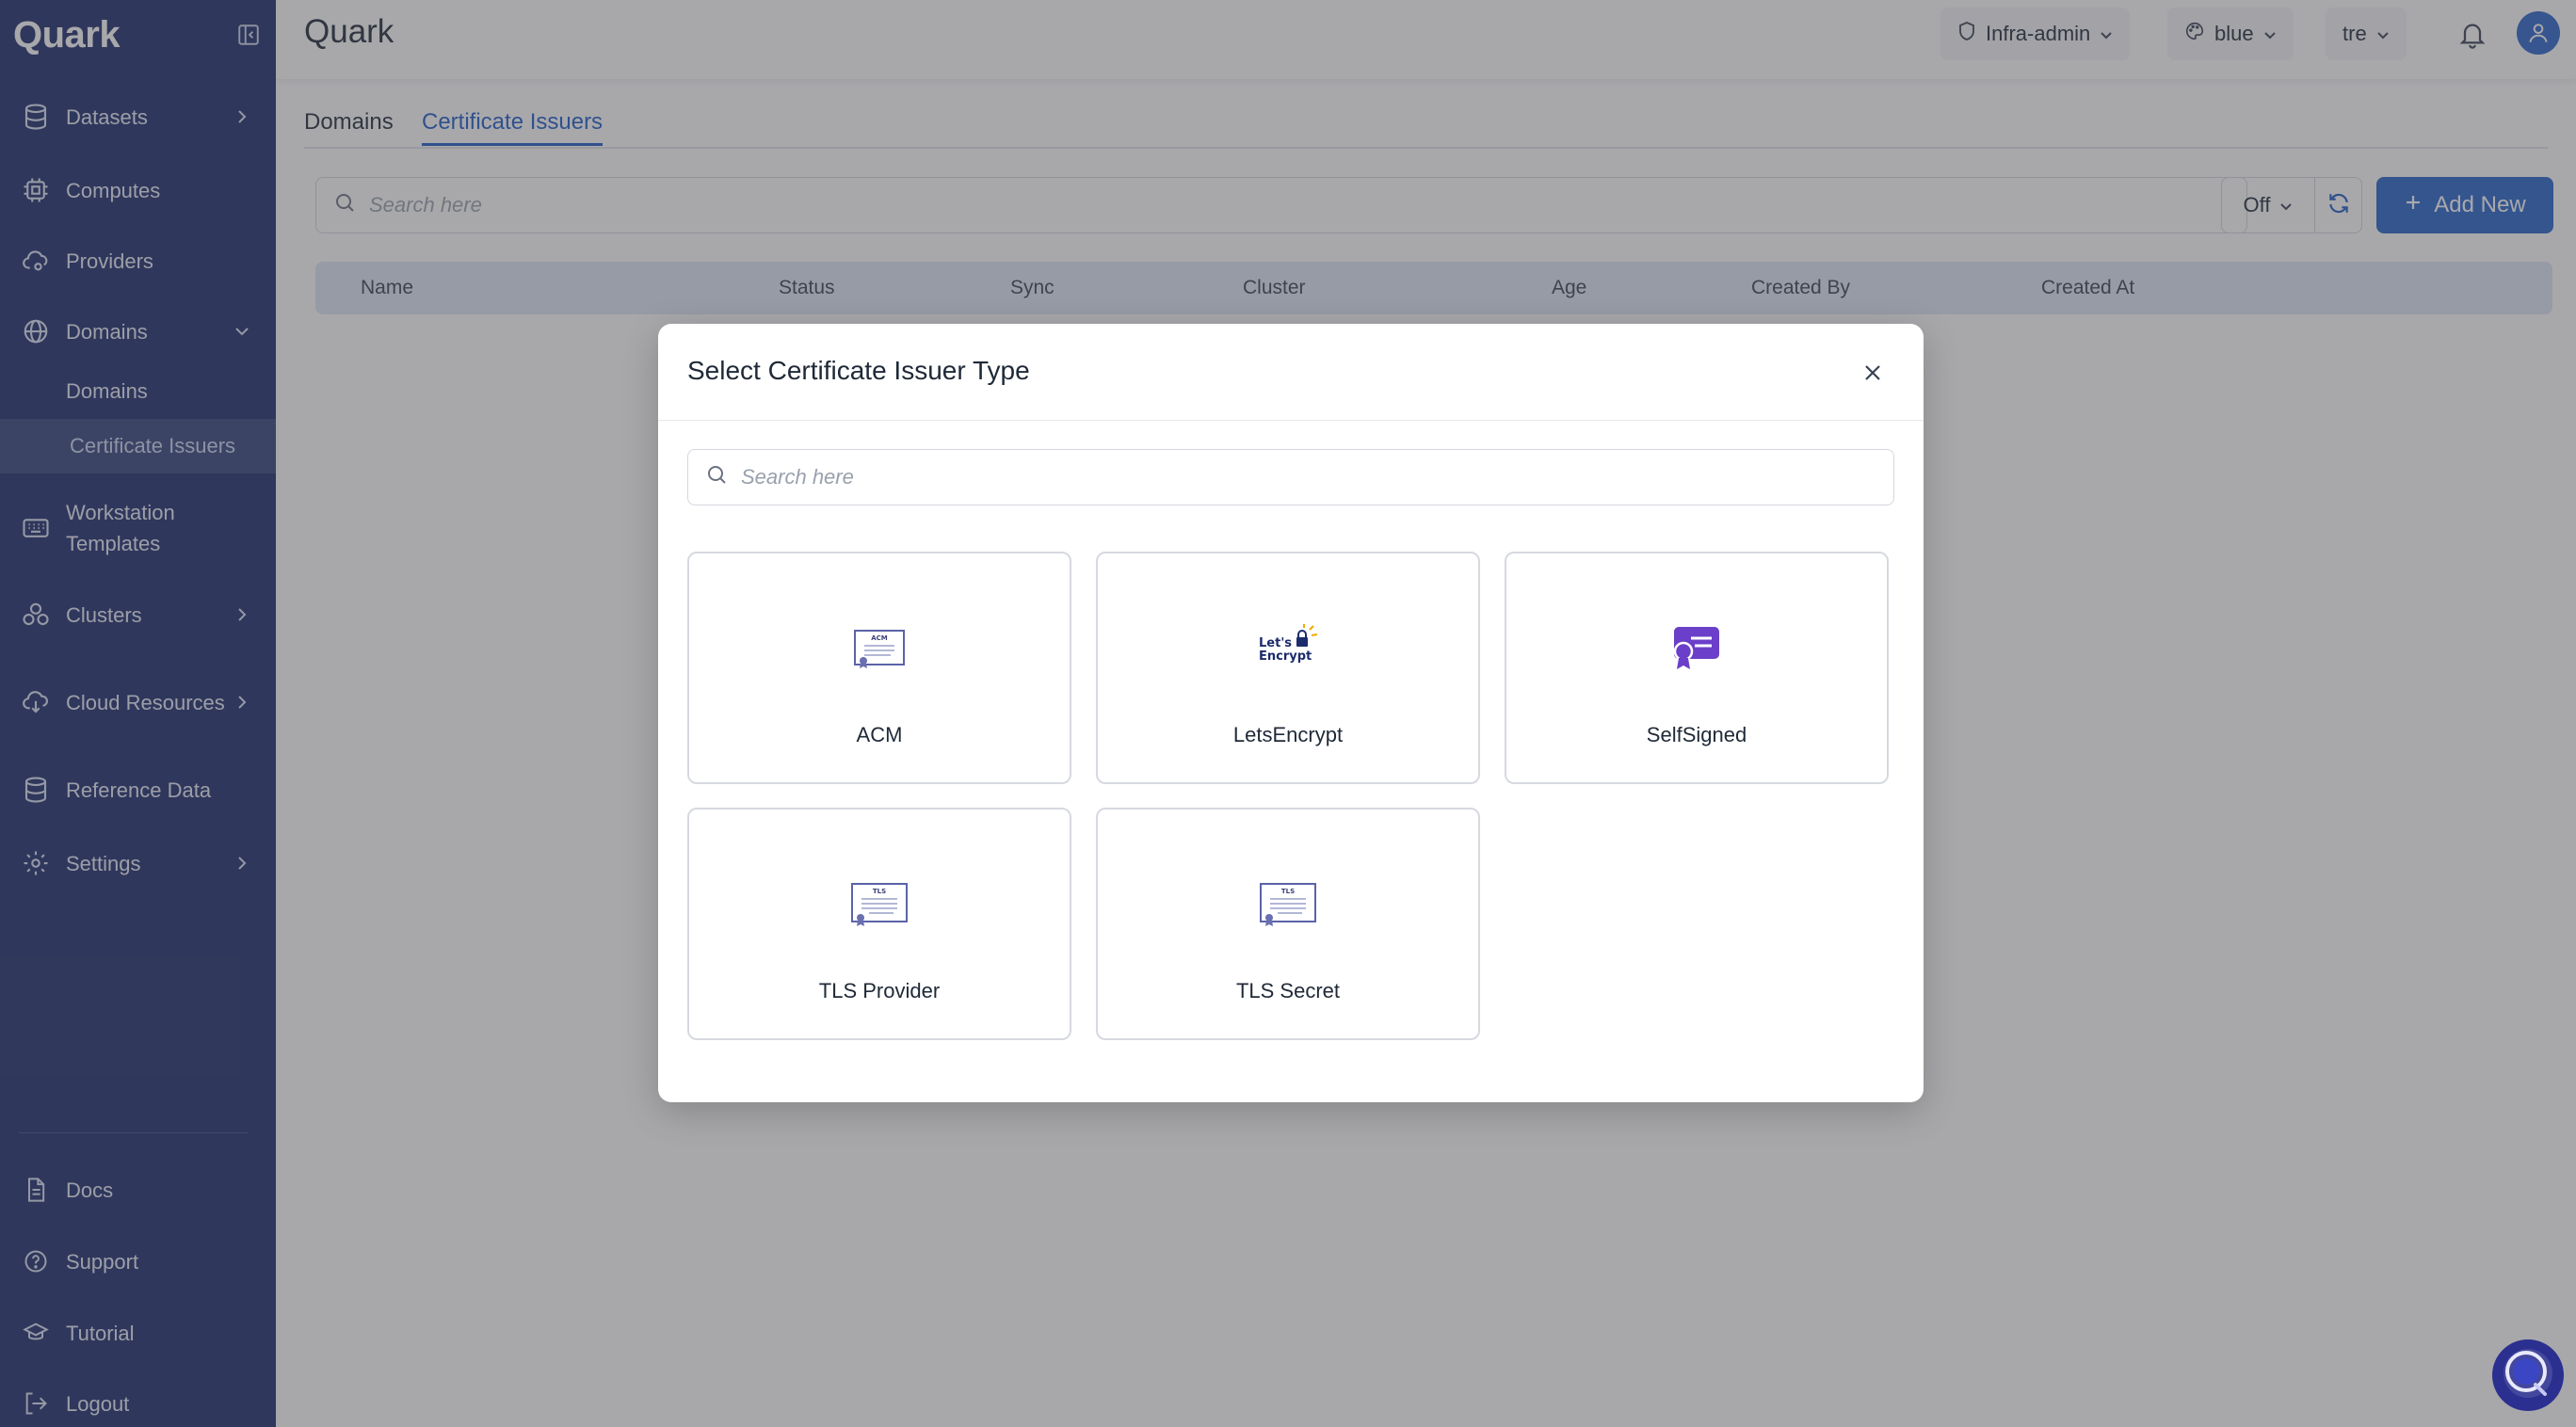 This screenshot has height=1427, width=2576. What do you see at coordinates (1873, 373) in the screenshot?
I see `close-icon` at bounding box center [1873, 373].